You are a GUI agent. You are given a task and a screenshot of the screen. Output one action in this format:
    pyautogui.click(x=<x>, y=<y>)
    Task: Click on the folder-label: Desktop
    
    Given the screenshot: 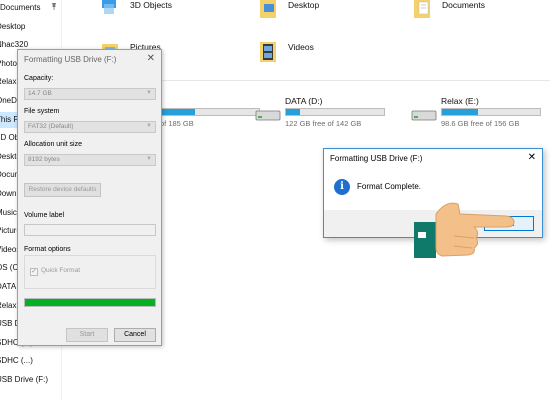 What is the action you would take?
    pyautogui.click(x=304, y=5)
    